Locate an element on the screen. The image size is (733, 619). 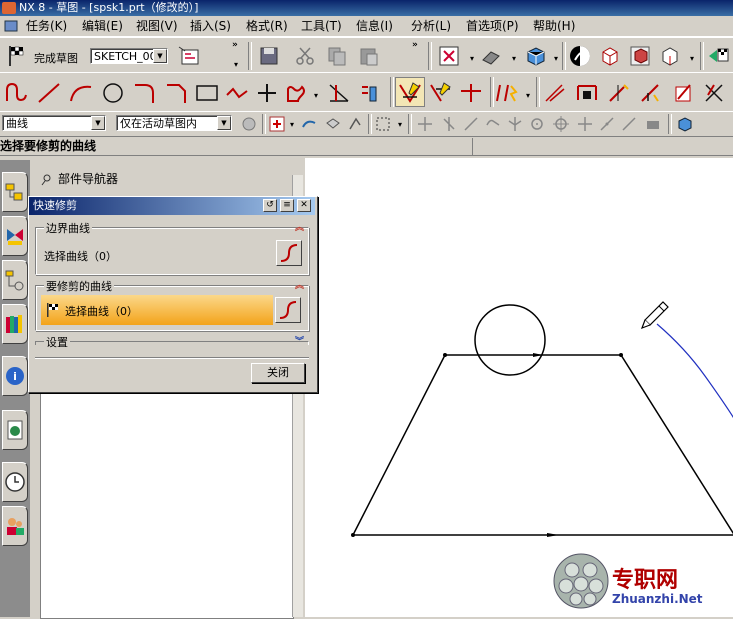
toolbar-overflow-icon: » is located at coordinates (415, 45).